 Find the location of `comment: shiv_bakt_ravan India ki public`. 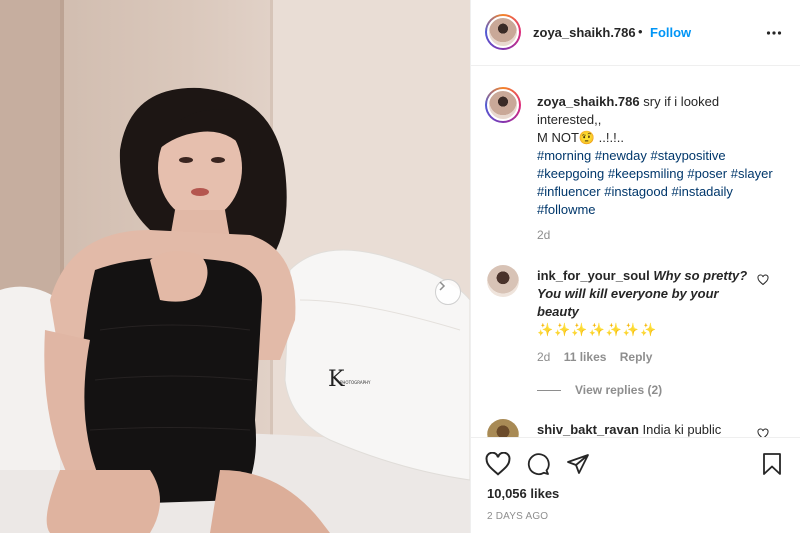

comment: shiv_bakt_ravan India ki public is located at coordinates (647, 429).